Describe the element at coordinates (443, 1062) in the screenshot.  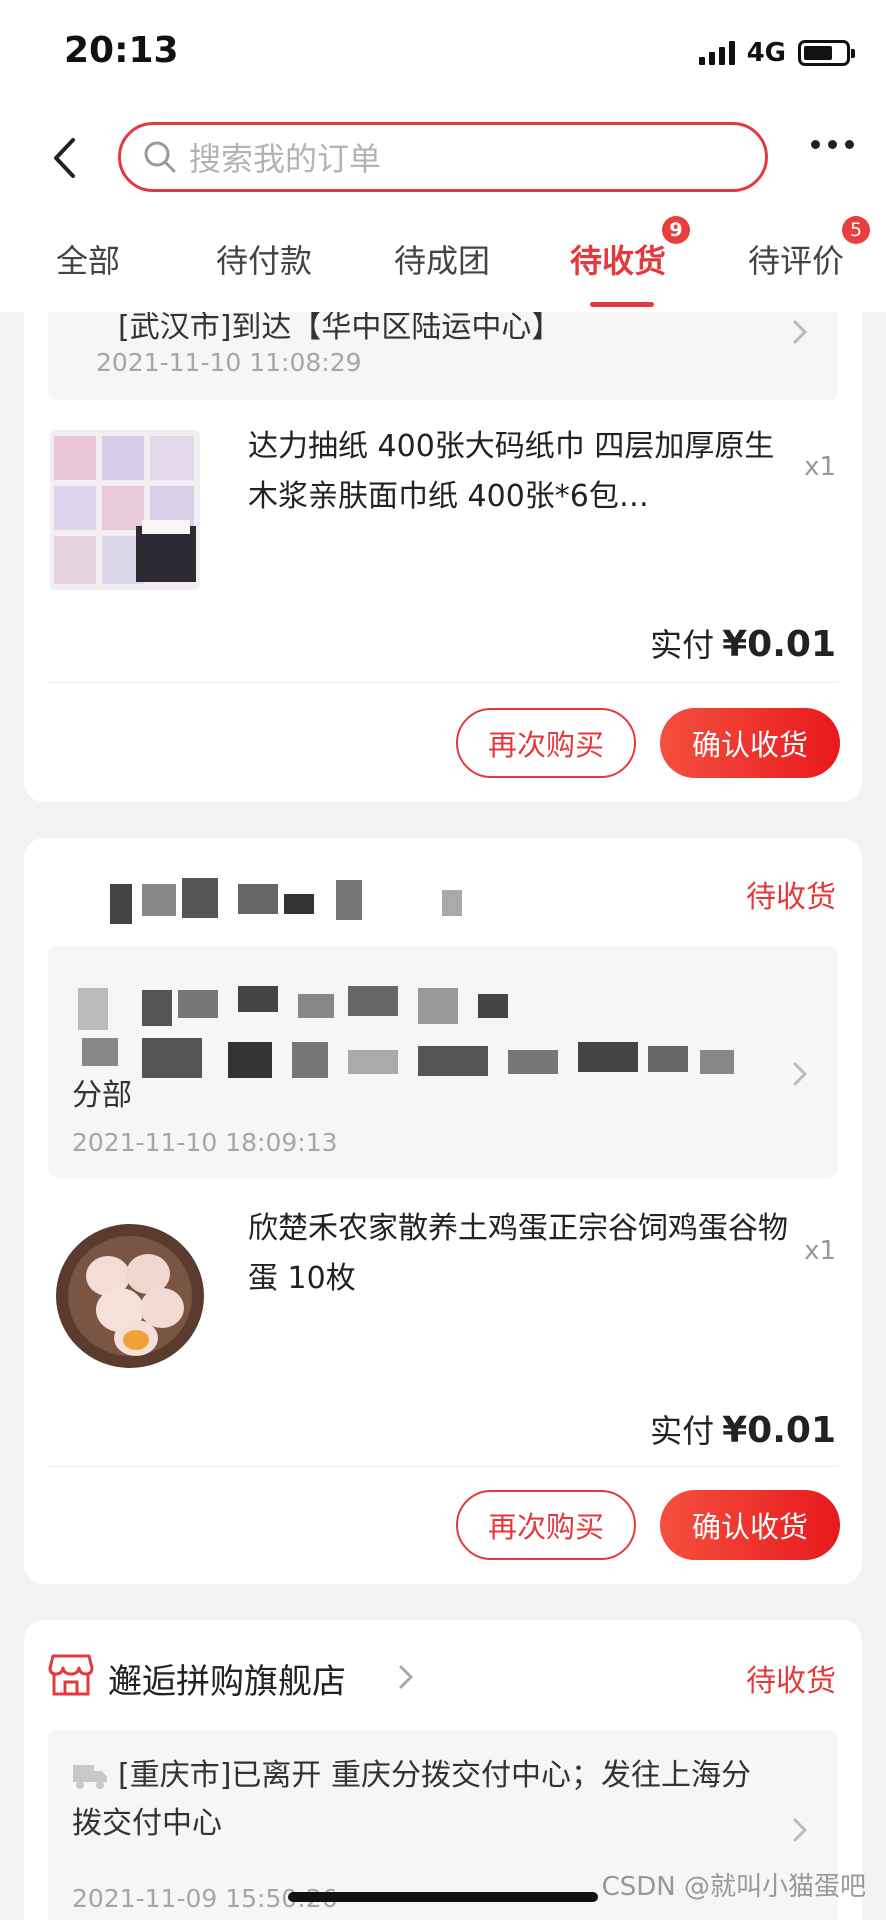
I see `logistics-info: 分部 2021-11-10 18:09:13` at that location.